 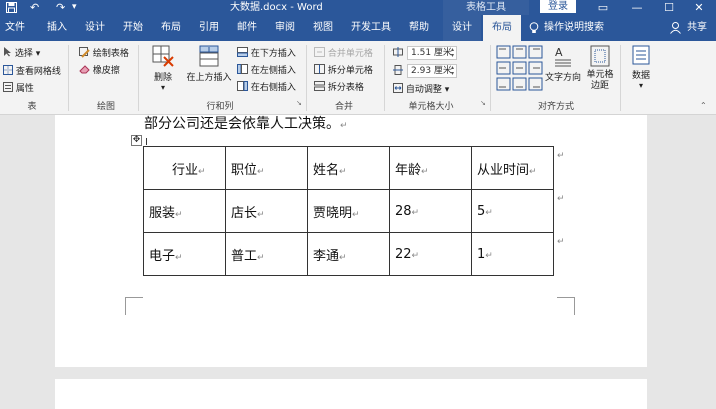 I want to click on table-cell: 电子↵, so click(x=184, y=254).